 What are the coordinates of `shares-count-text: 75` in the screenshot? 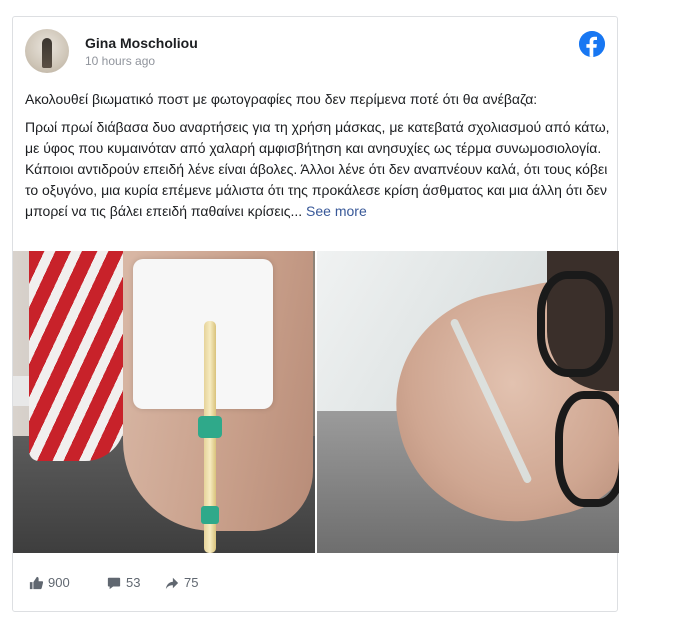 It's located at (191, 582).